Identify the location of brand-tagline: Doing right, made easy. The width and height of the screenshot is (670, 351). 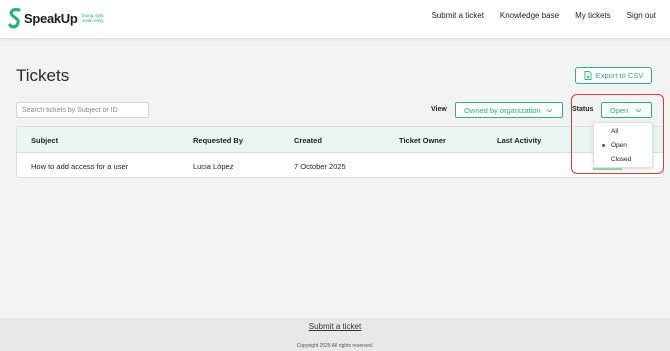
(93, 18).